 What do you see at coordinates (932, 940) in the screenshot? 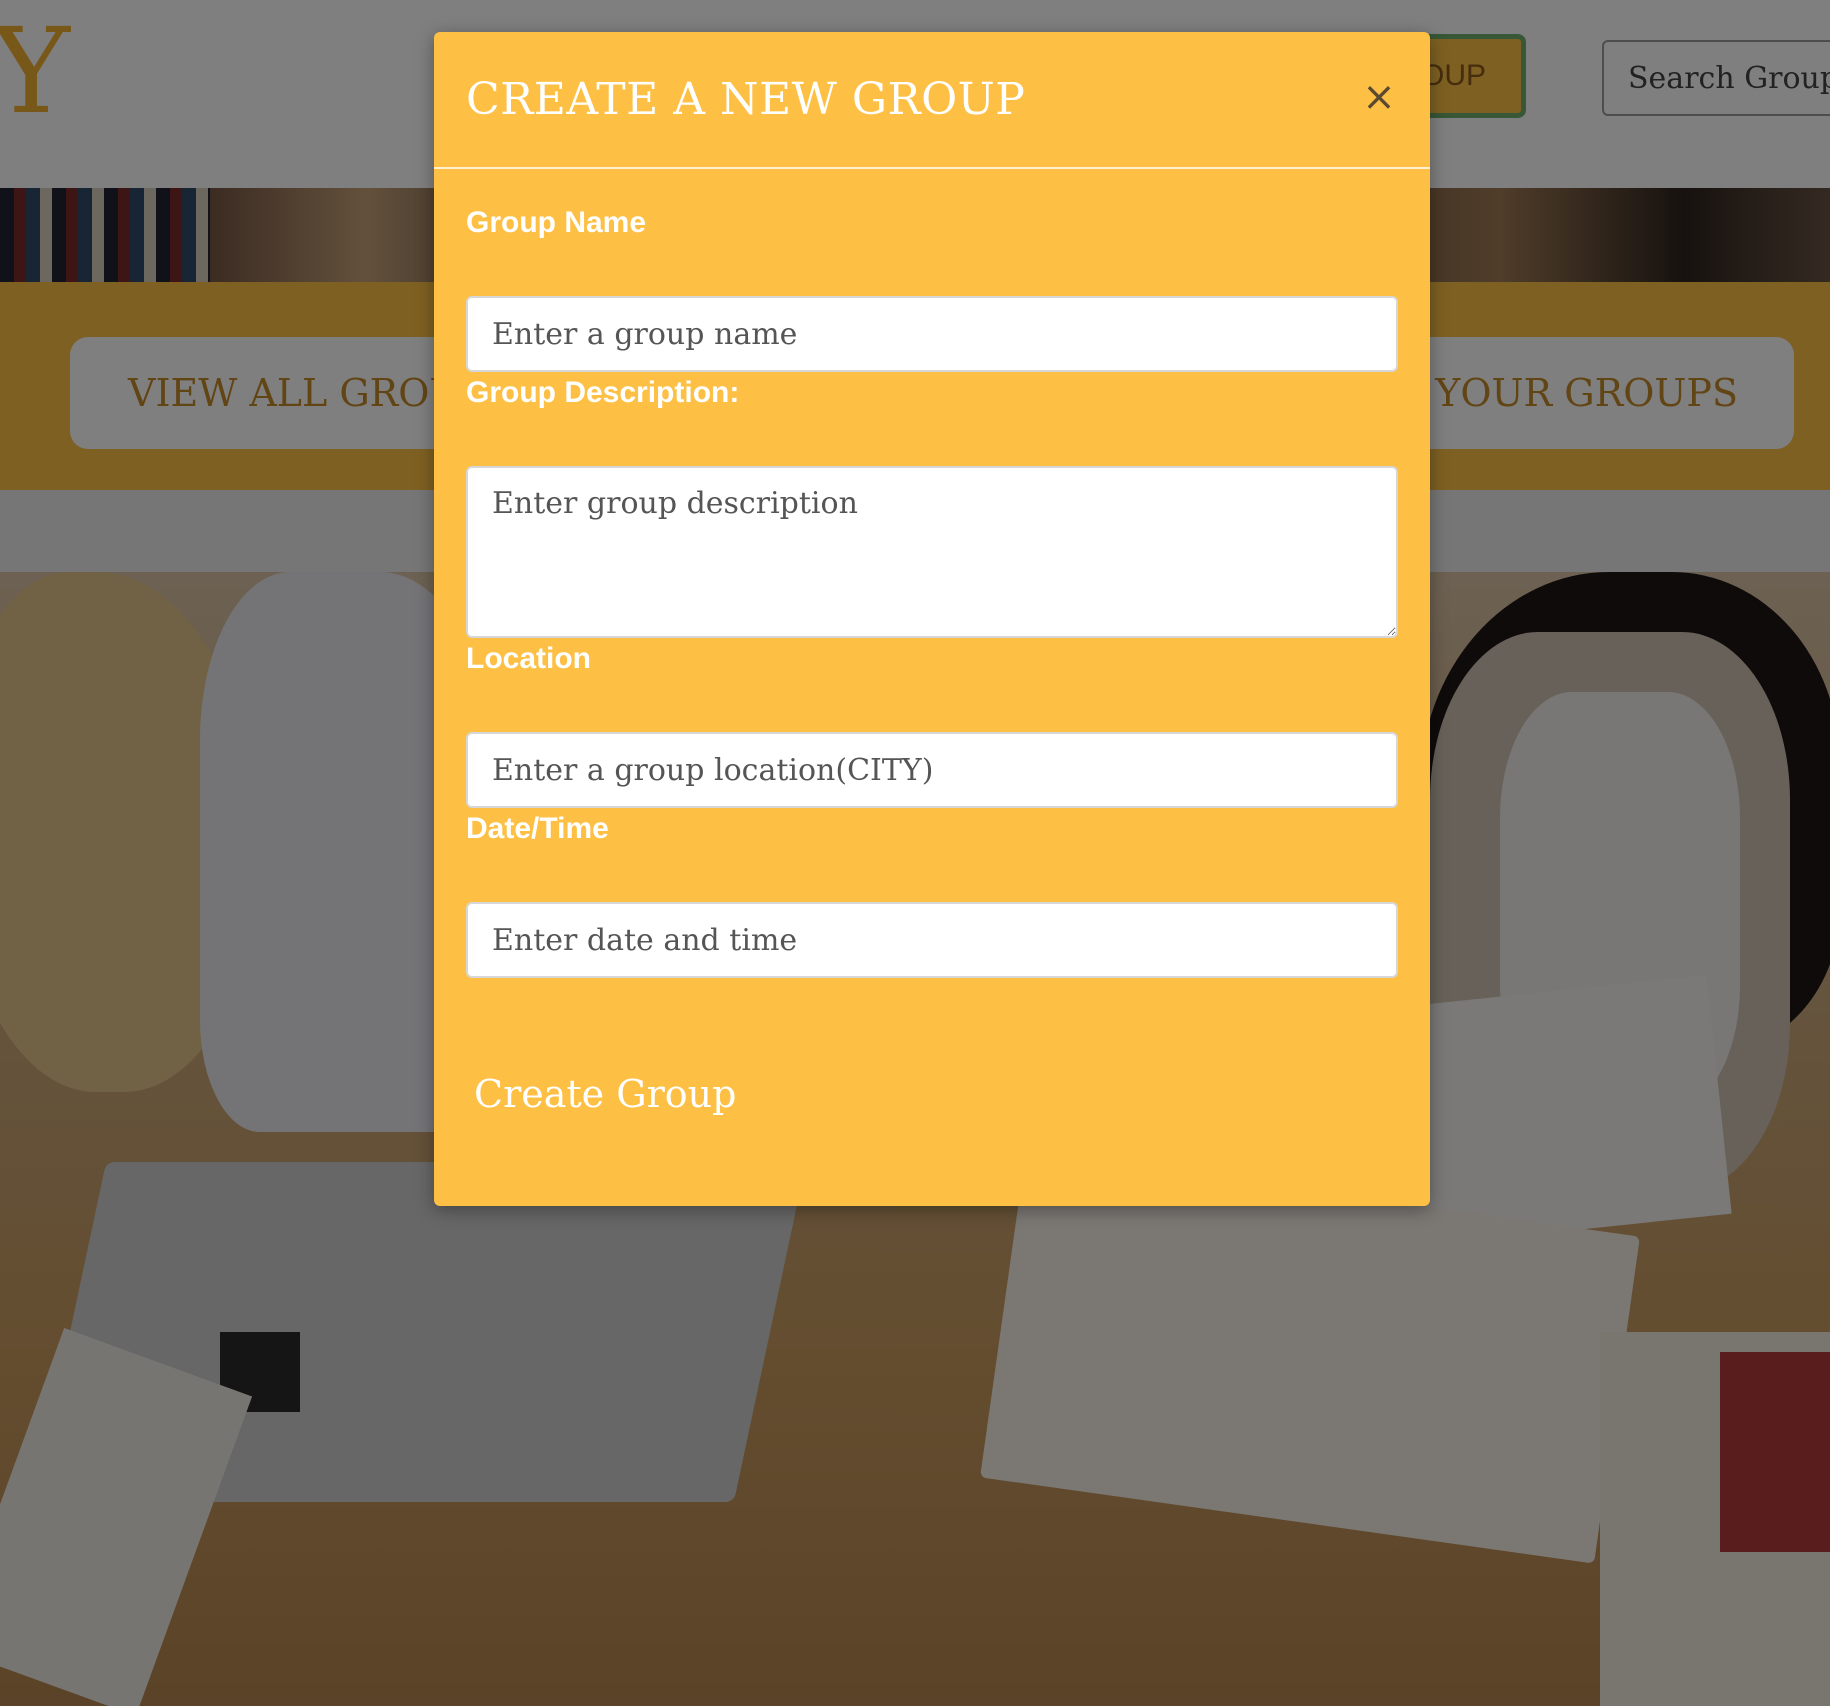
I see `date-time-input` at bounding box center [932, 940].